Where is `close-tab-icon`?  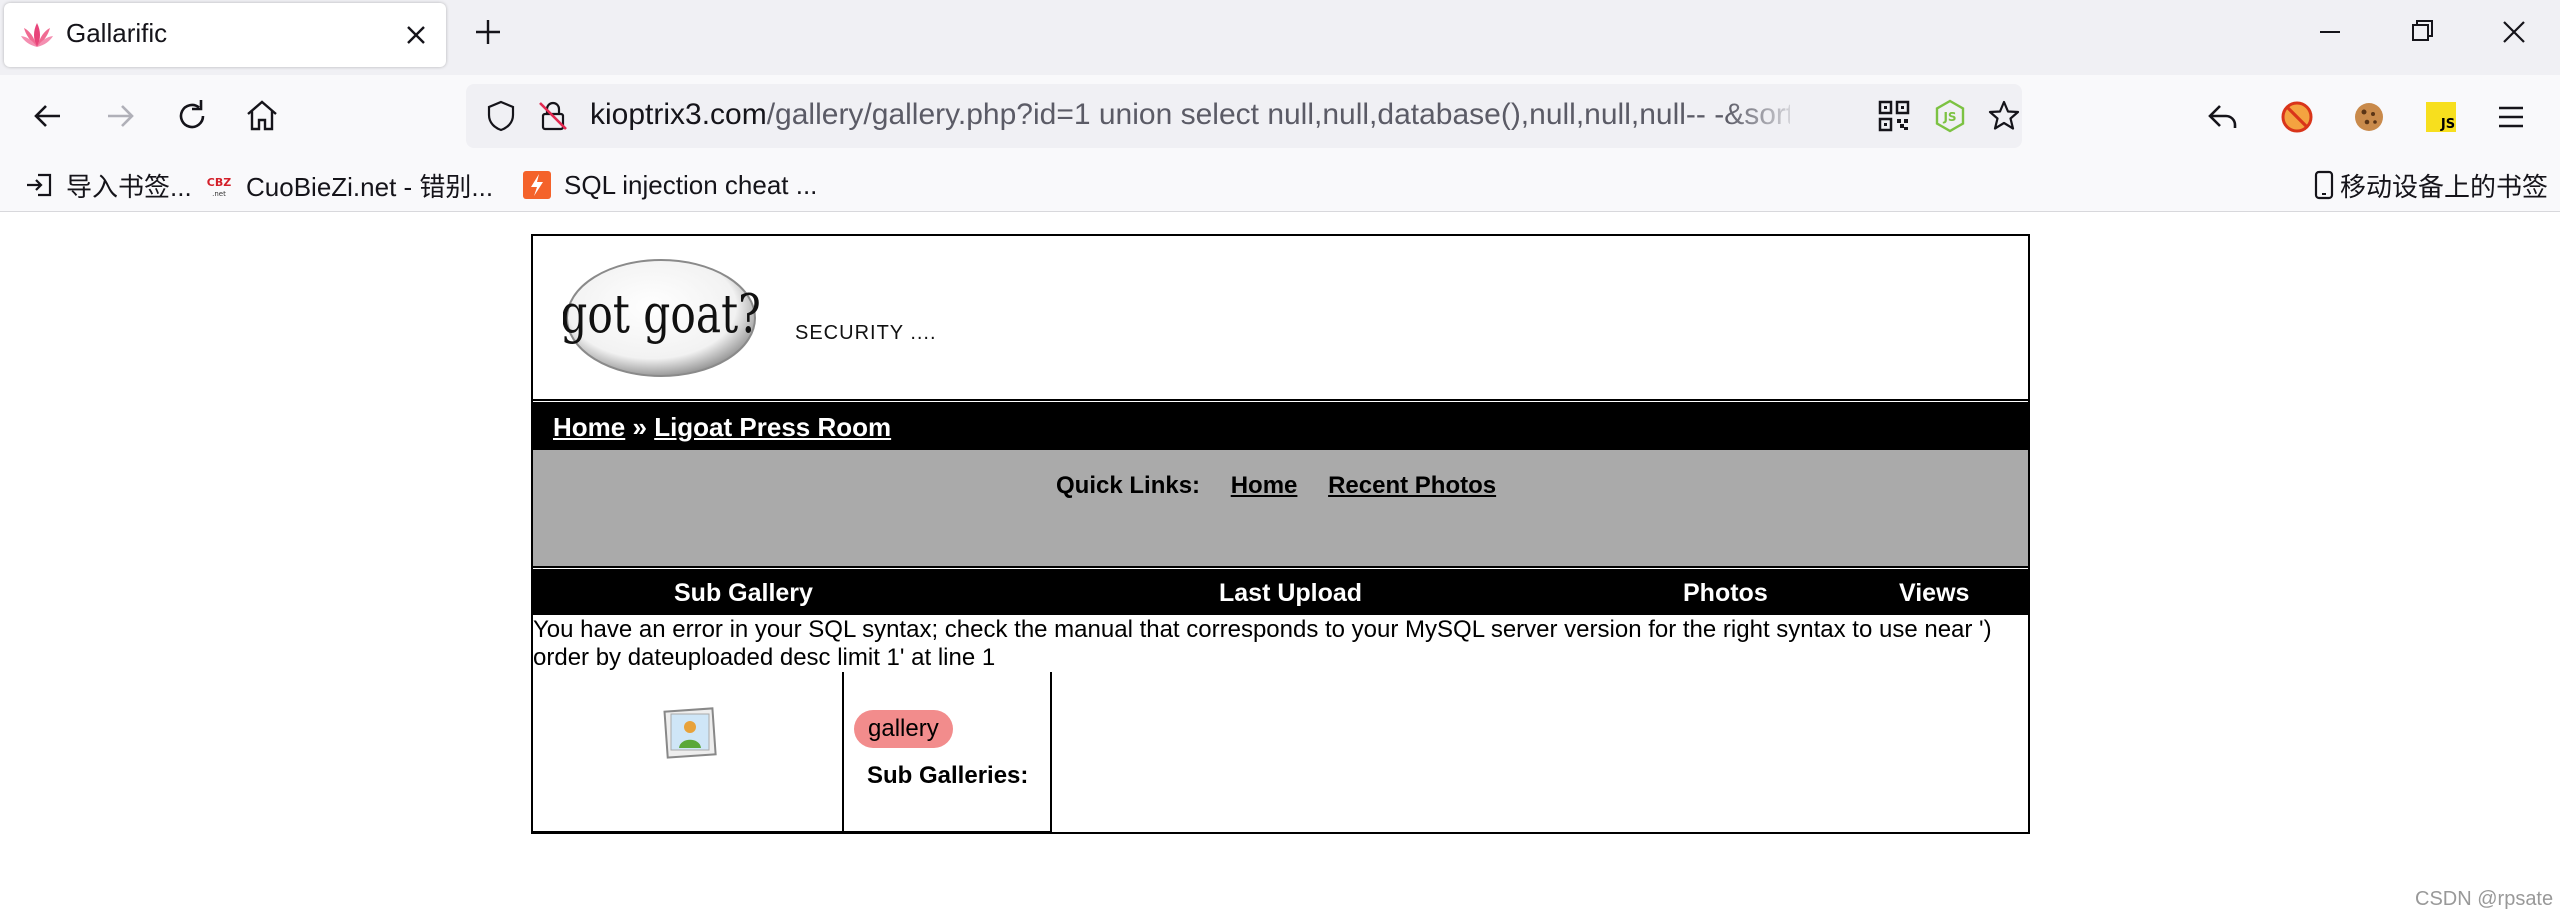
close-tab-icon is located at coordinates (416, 35).